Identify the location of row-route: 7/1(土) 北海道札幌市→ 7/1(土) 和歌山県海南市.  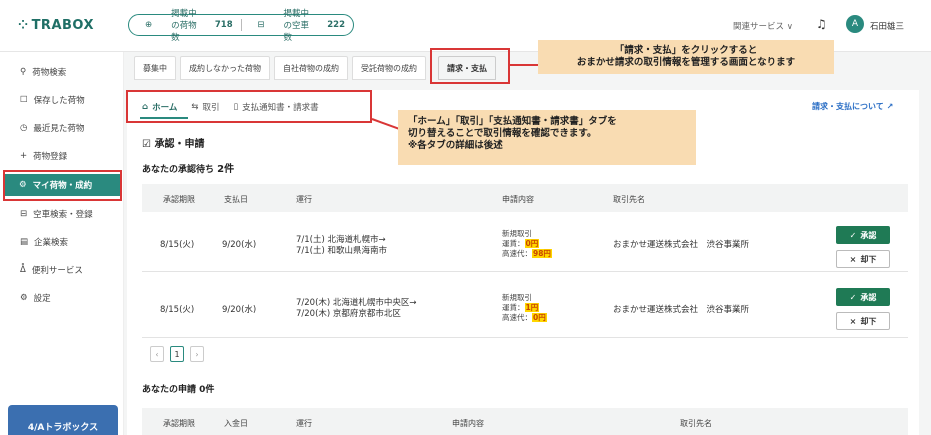
(341, 246).